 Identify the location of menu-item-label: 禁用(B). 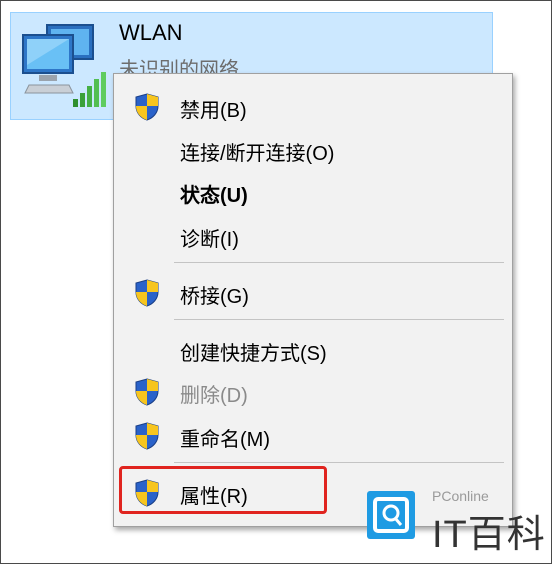
(213, 111).